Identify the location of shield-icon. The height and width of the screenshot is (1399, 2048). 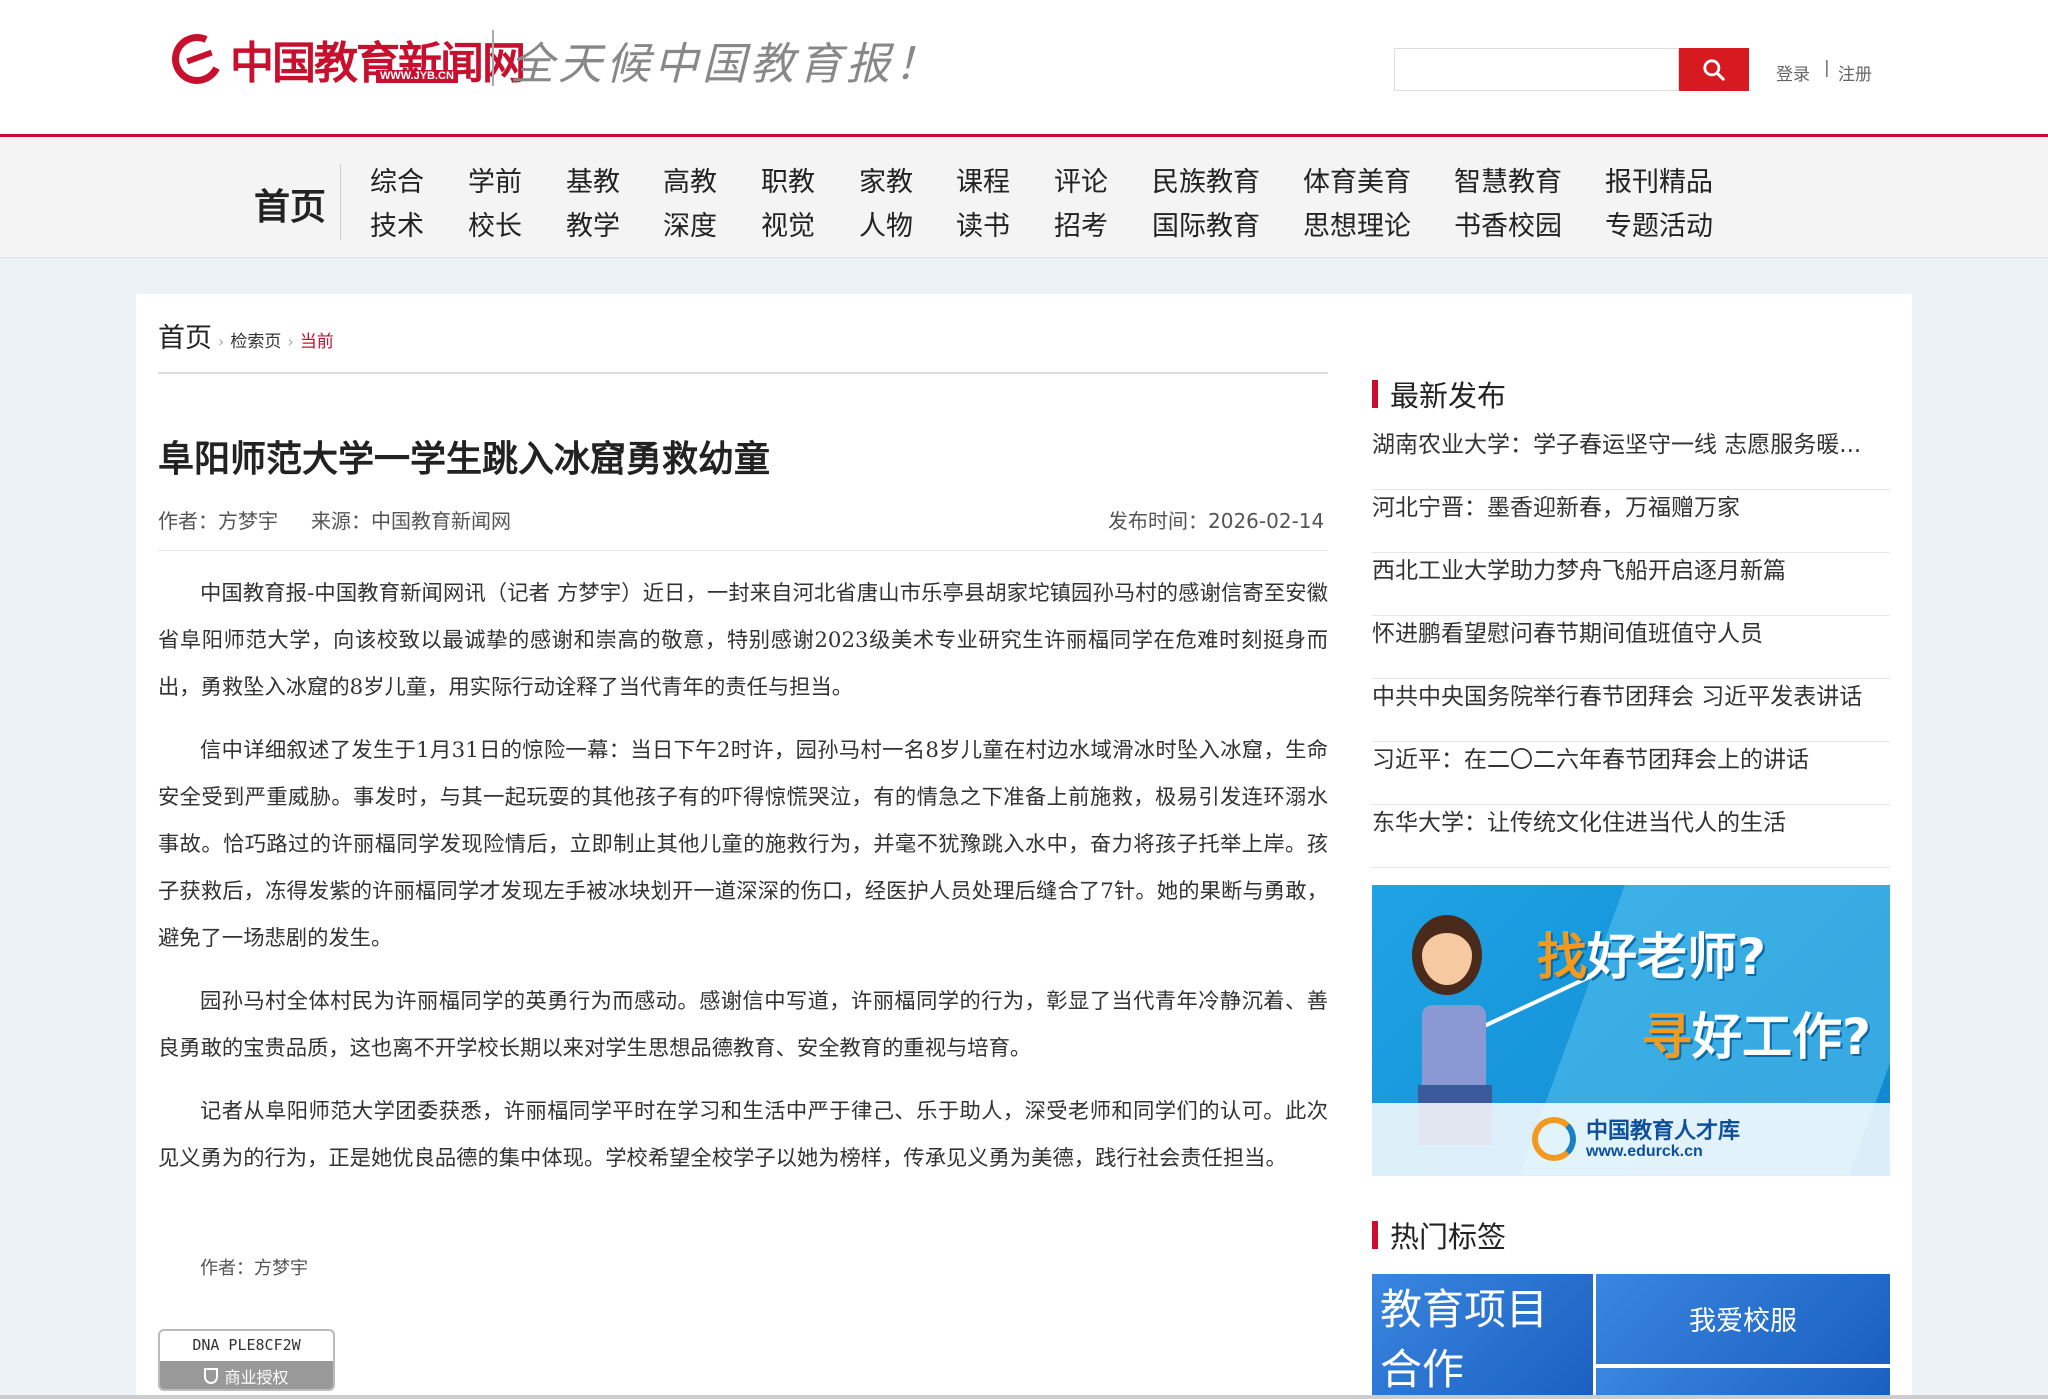
(211, 1376).